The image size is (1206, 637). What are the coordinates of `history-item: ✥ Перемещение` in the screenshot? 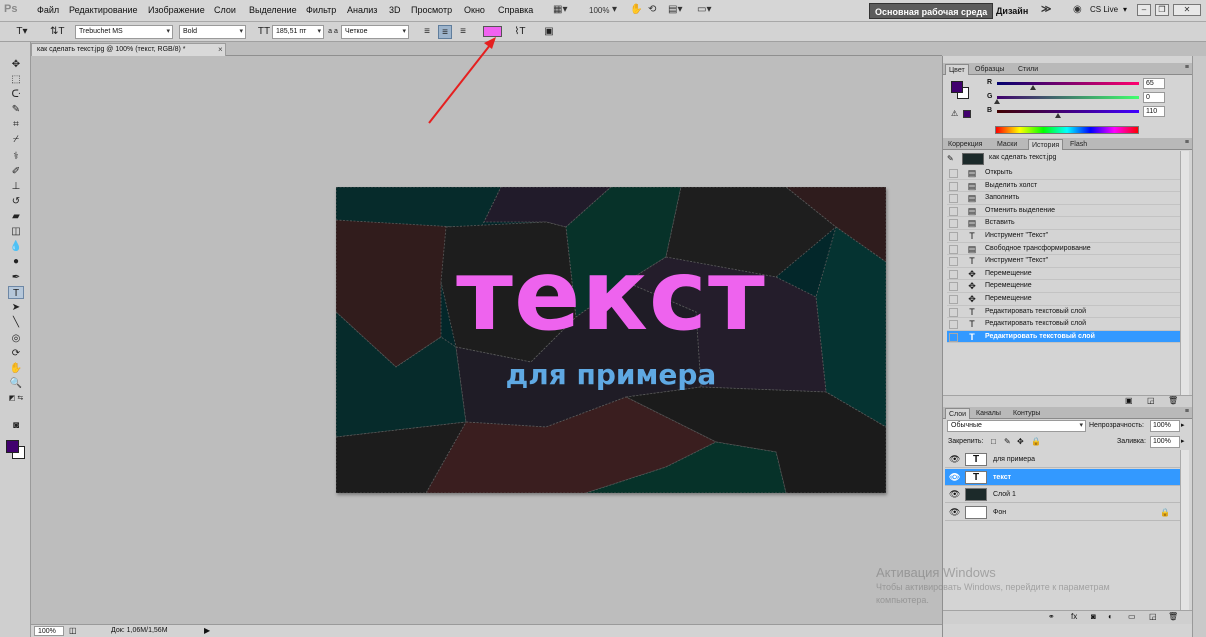 It's located at (1063, 286).